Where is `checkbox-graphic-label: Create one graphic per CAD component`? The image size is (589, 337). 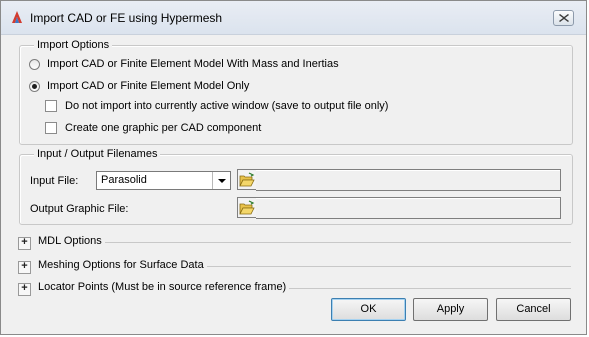 checkbox-graphic-label: Create one graphic per CAD component is located at coordinates (163, 128).